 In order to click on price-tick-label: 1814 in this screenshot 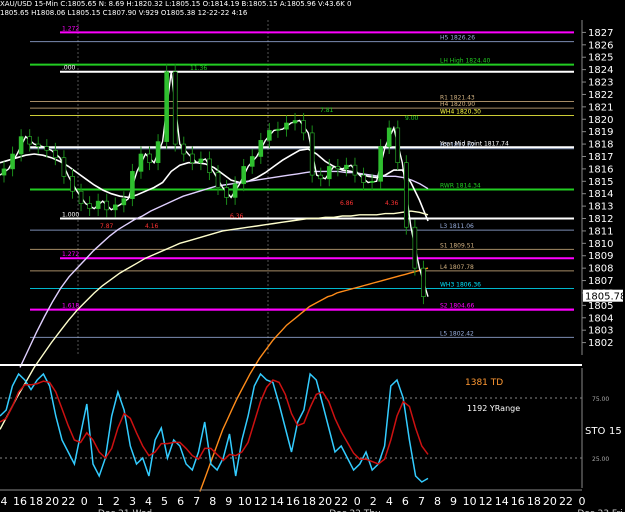, I will do `click(600, 194)`.